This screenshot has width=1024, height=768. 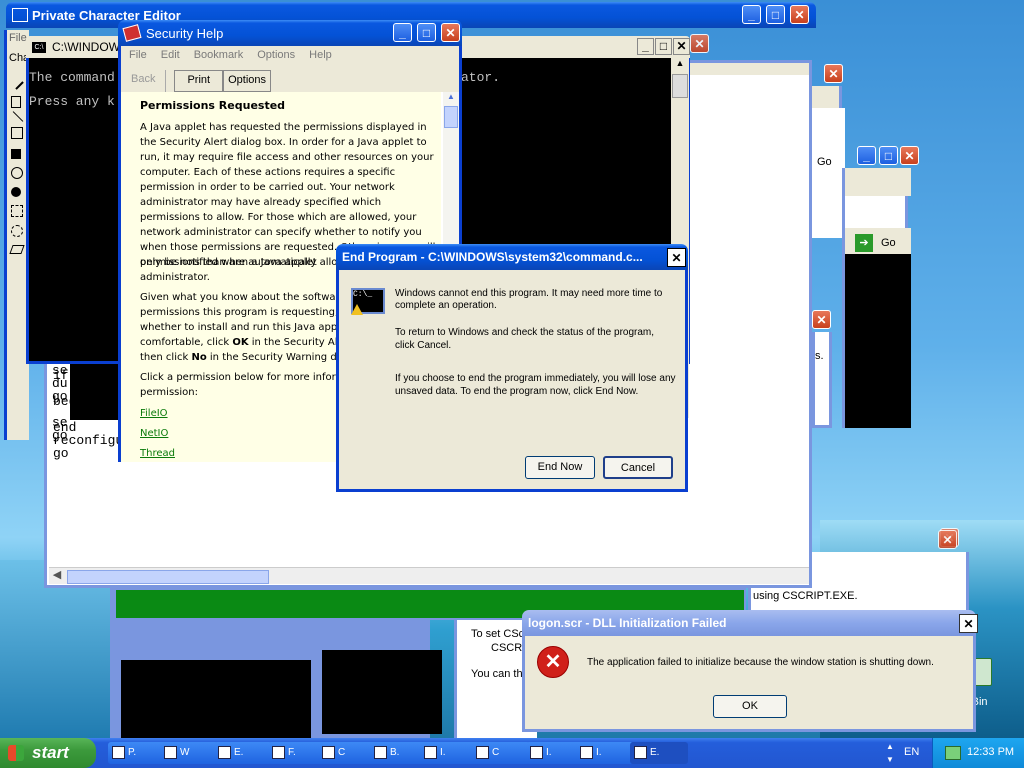 I want to click on taskbar-button-label: C, so click(x=496, y=752).